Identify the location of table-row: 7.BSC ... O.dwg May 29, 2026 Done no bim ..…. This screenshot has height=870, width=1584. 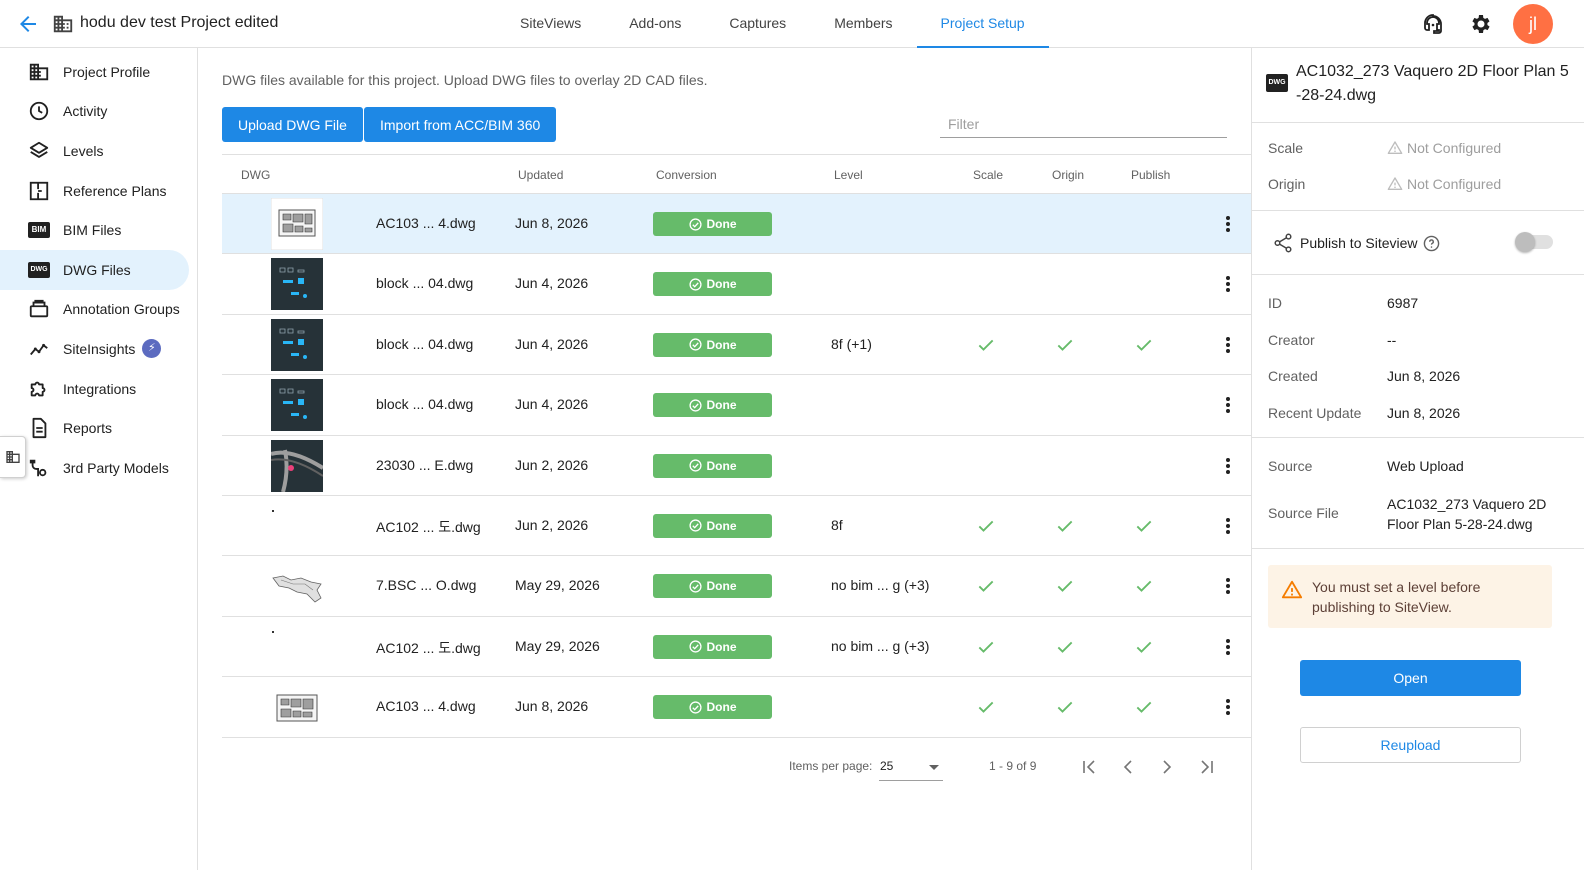
(736, 586).